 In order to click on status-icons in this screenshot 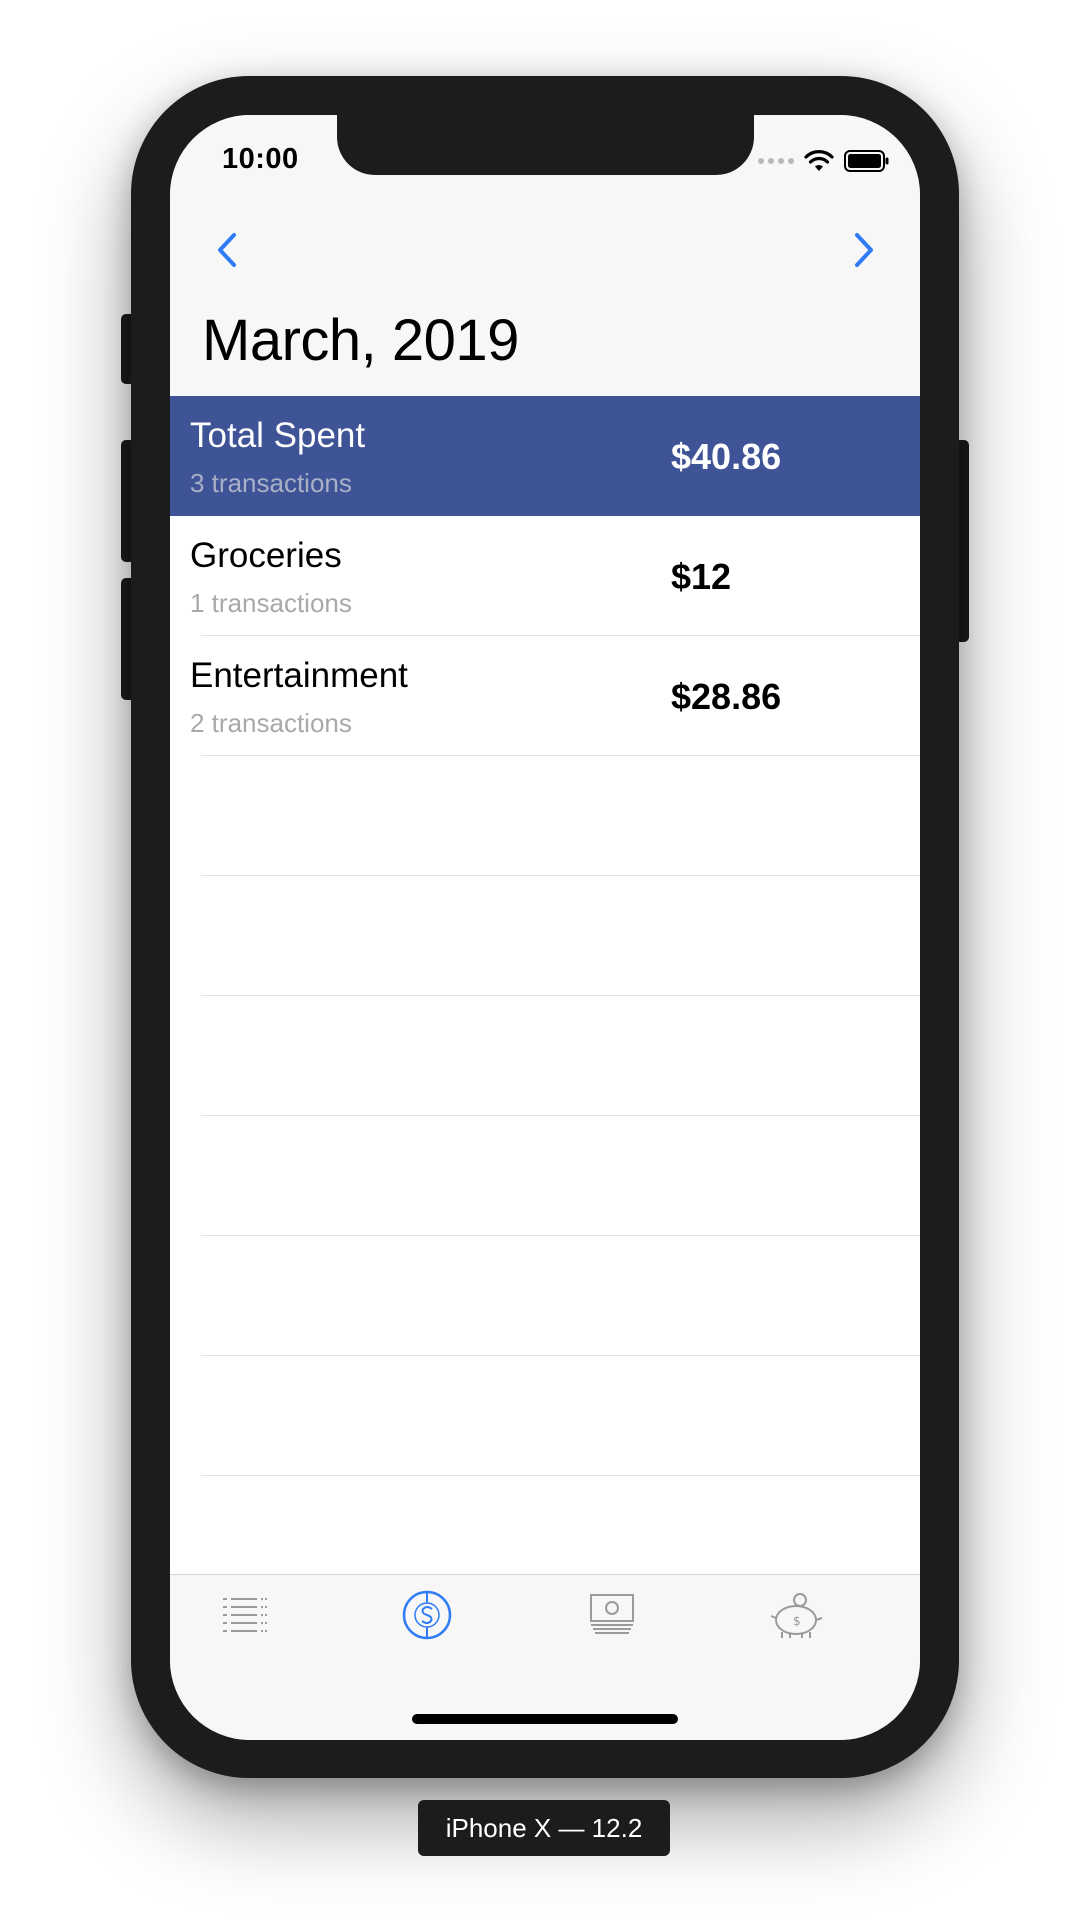, I will do `click(824, 161)`.